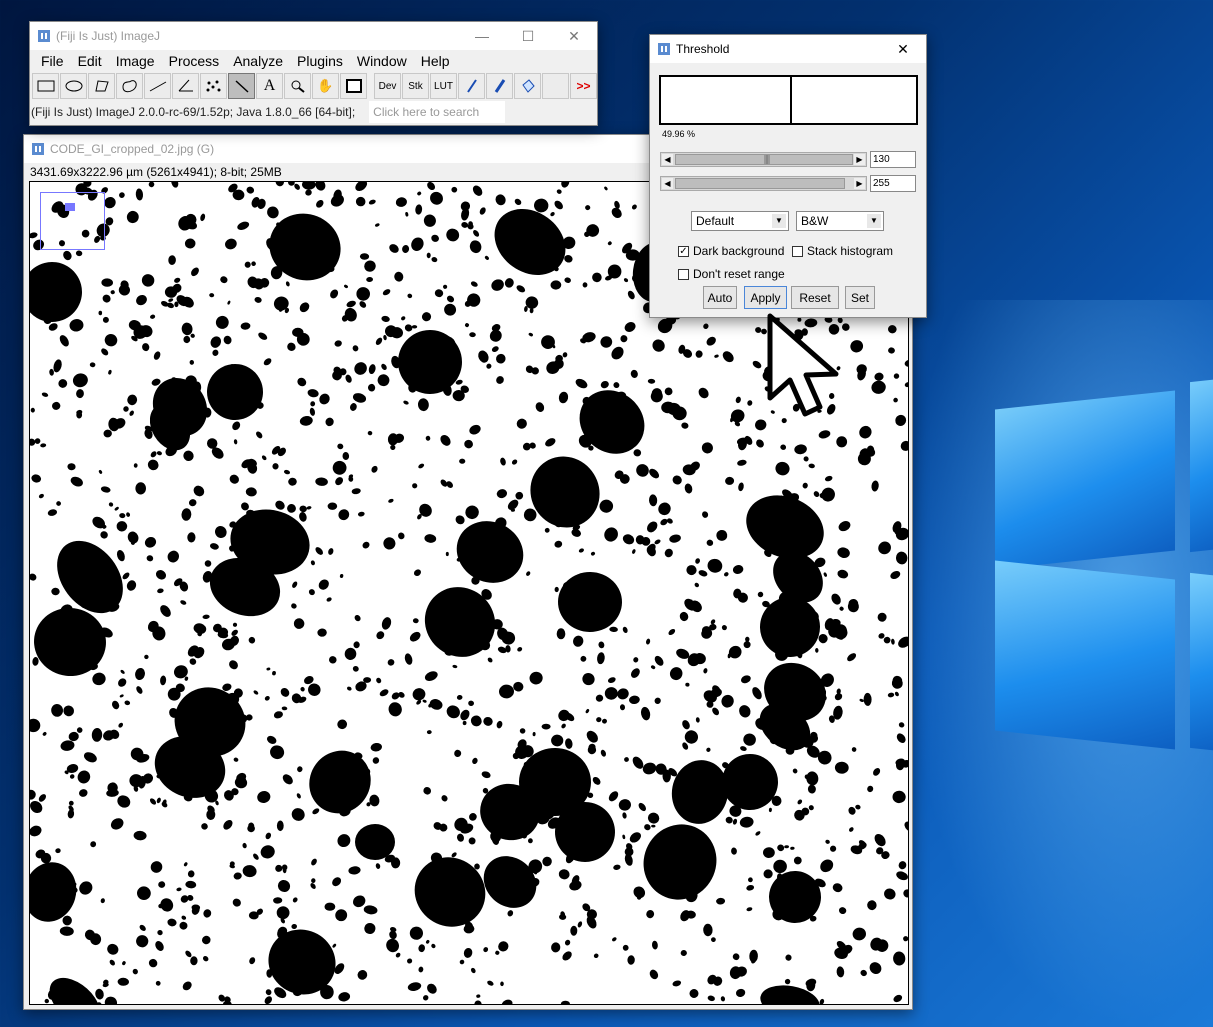 The height and width of the screenshot is (1027, 1213). What do you see at coordinates (194, 61) in the screenshot?
I see `menu-process: Process` at bounding box center [194, 61].